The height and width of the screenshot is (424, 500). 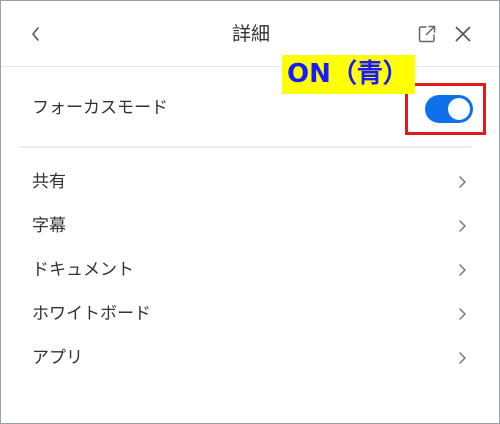 I want to click on panel-title: 詳細, so click(x=250, y=34).